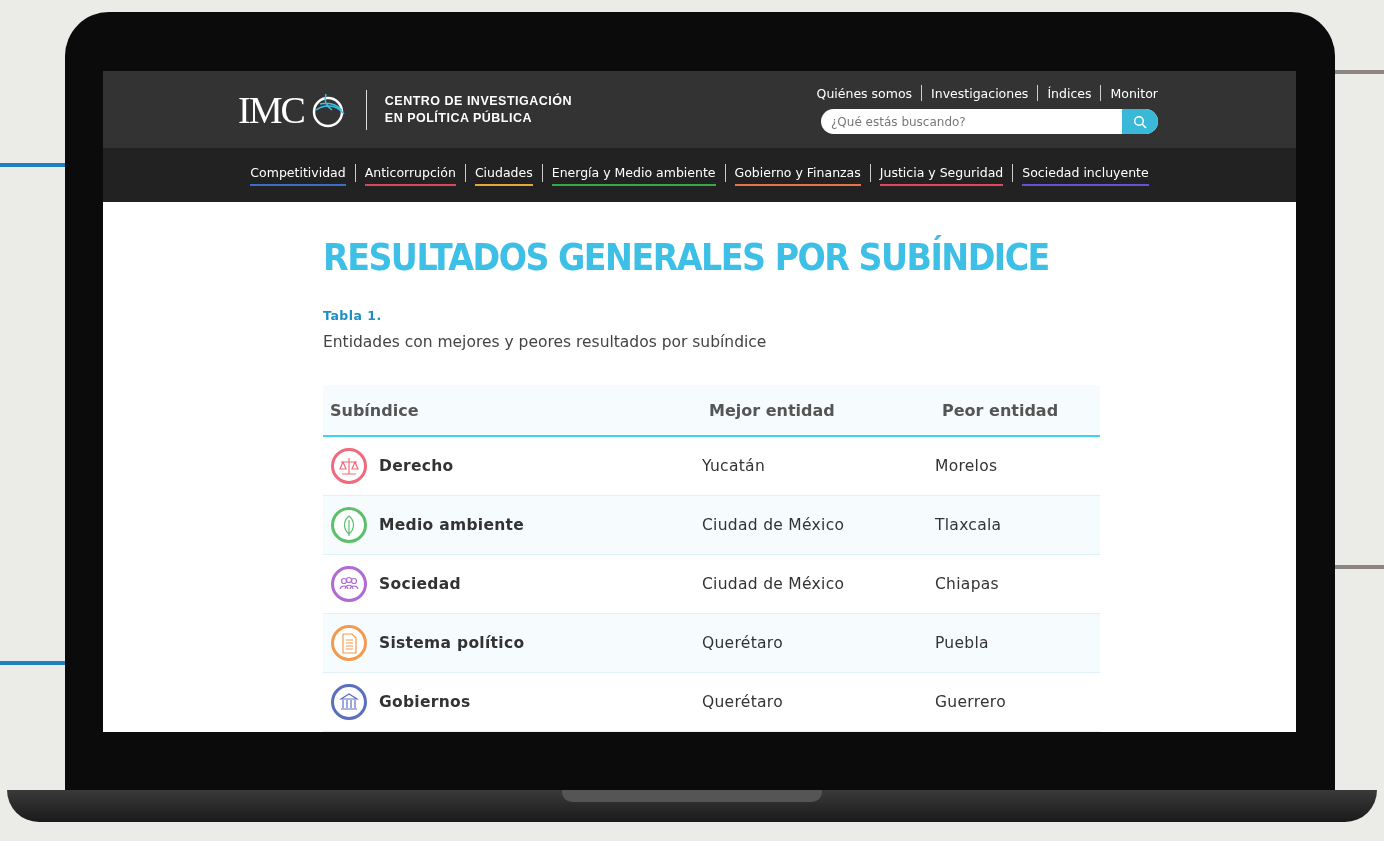 This screenshot has height=841, width=1384. I want to click on table-cell-text: Puebla, so click(962, 643).